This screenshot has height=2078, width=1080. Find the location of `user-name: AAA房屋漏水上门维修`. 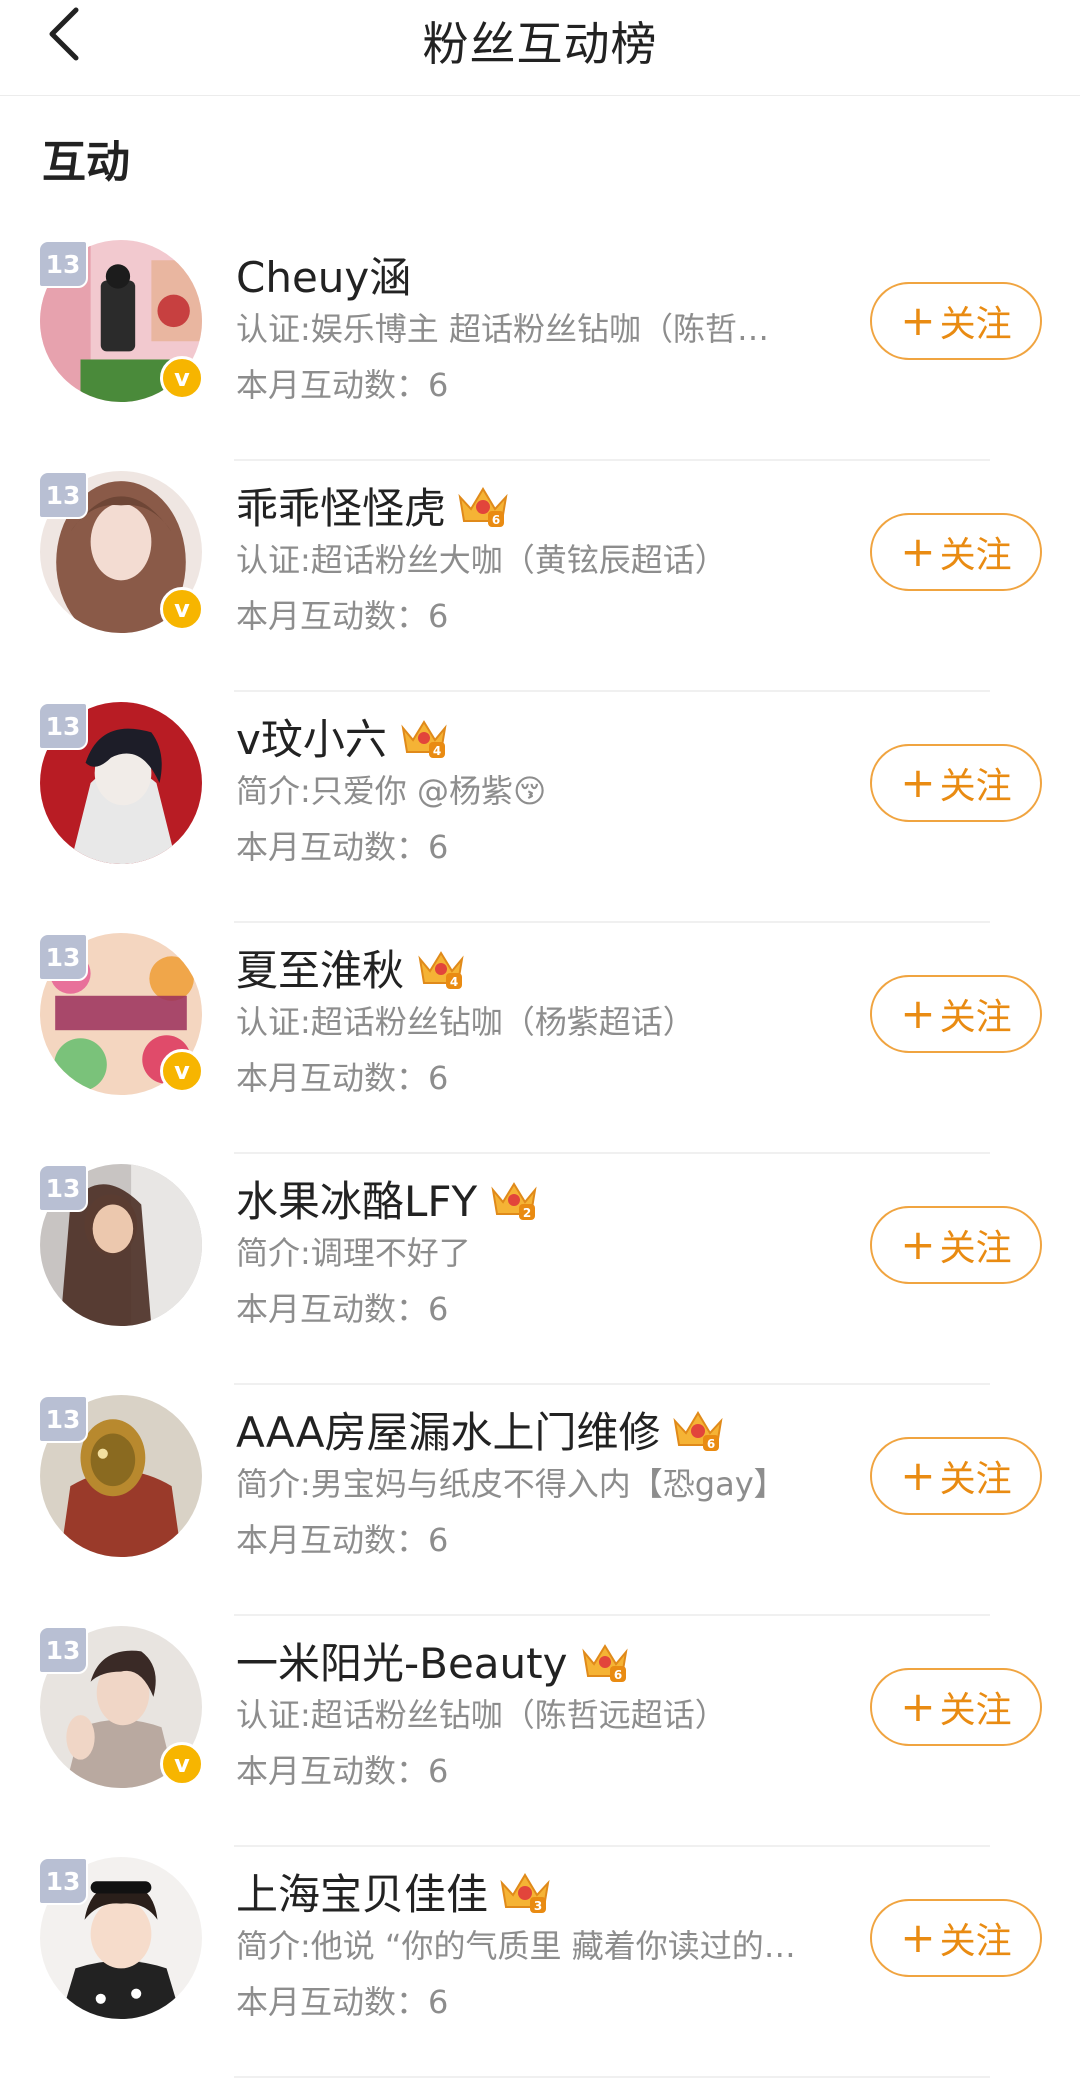

user-name: AAA房屋漏水上门维修 is located at coordinates (448, 1429).